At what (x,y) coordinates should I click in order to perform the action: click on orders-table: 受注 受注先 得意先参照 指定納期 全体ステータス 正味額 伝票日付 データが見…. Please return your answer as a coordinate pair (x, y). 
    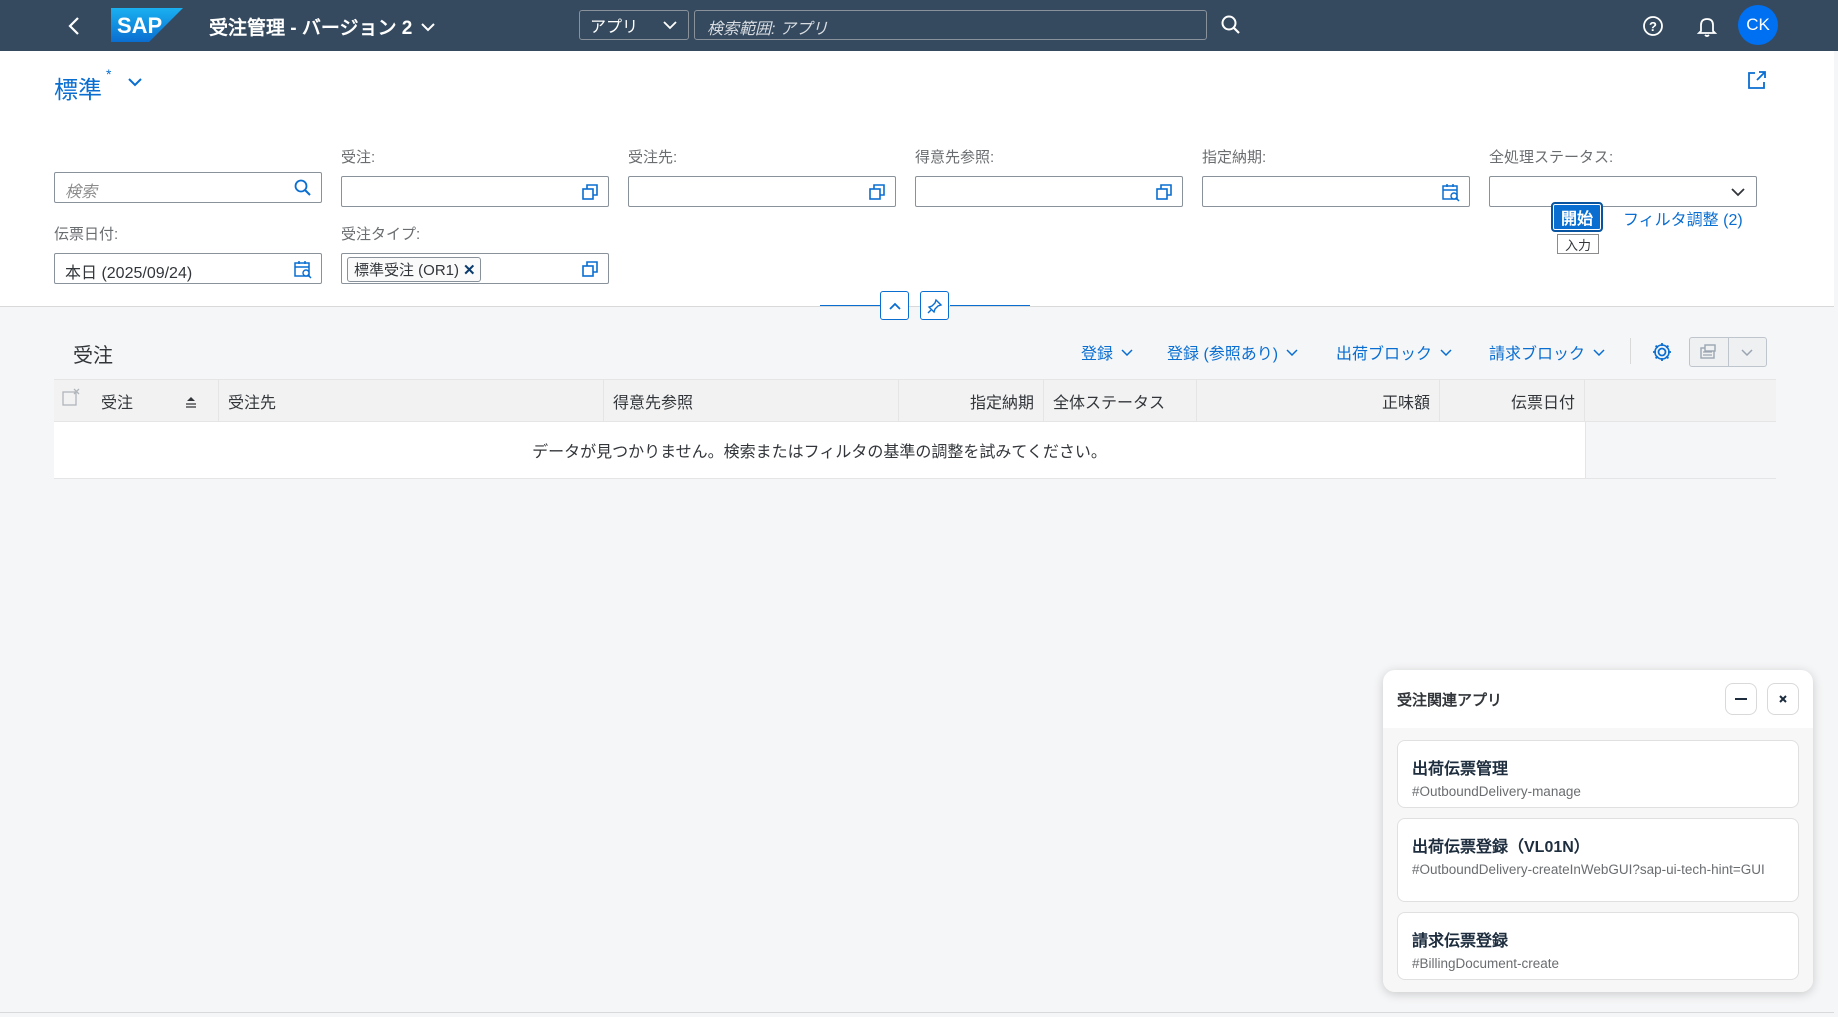
    Looking at the image, I should click on (915, 429).